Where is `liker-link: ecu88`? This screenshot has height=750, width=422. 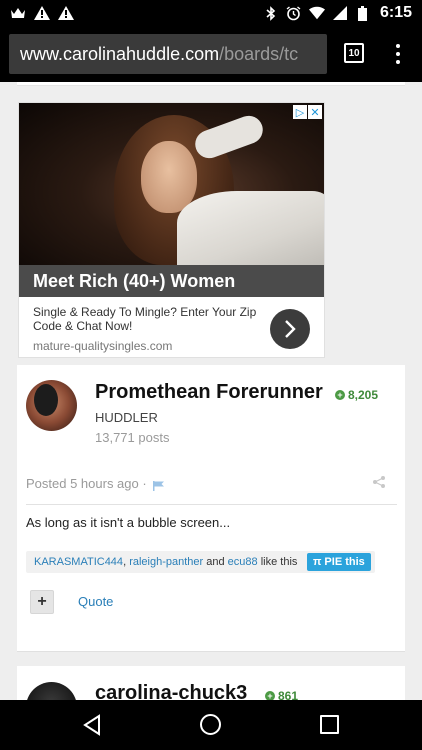
liker-link: ecu88 is located at coordinates (243, 562).